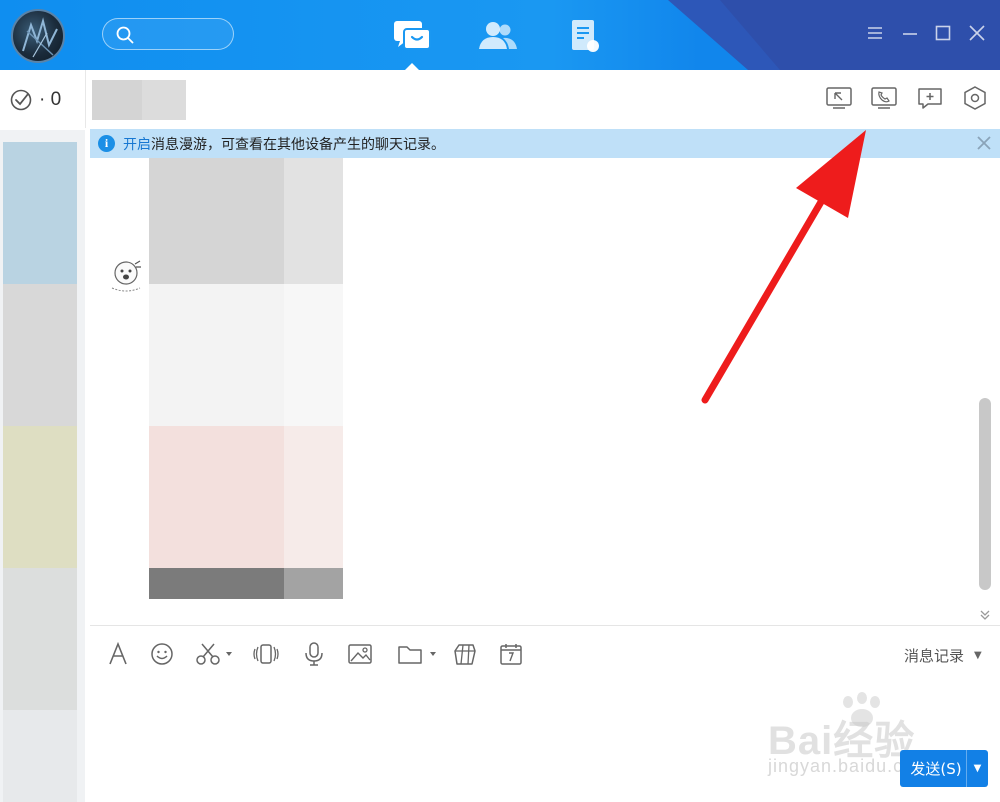  I want to click on calendar-button, so click(511, 654).